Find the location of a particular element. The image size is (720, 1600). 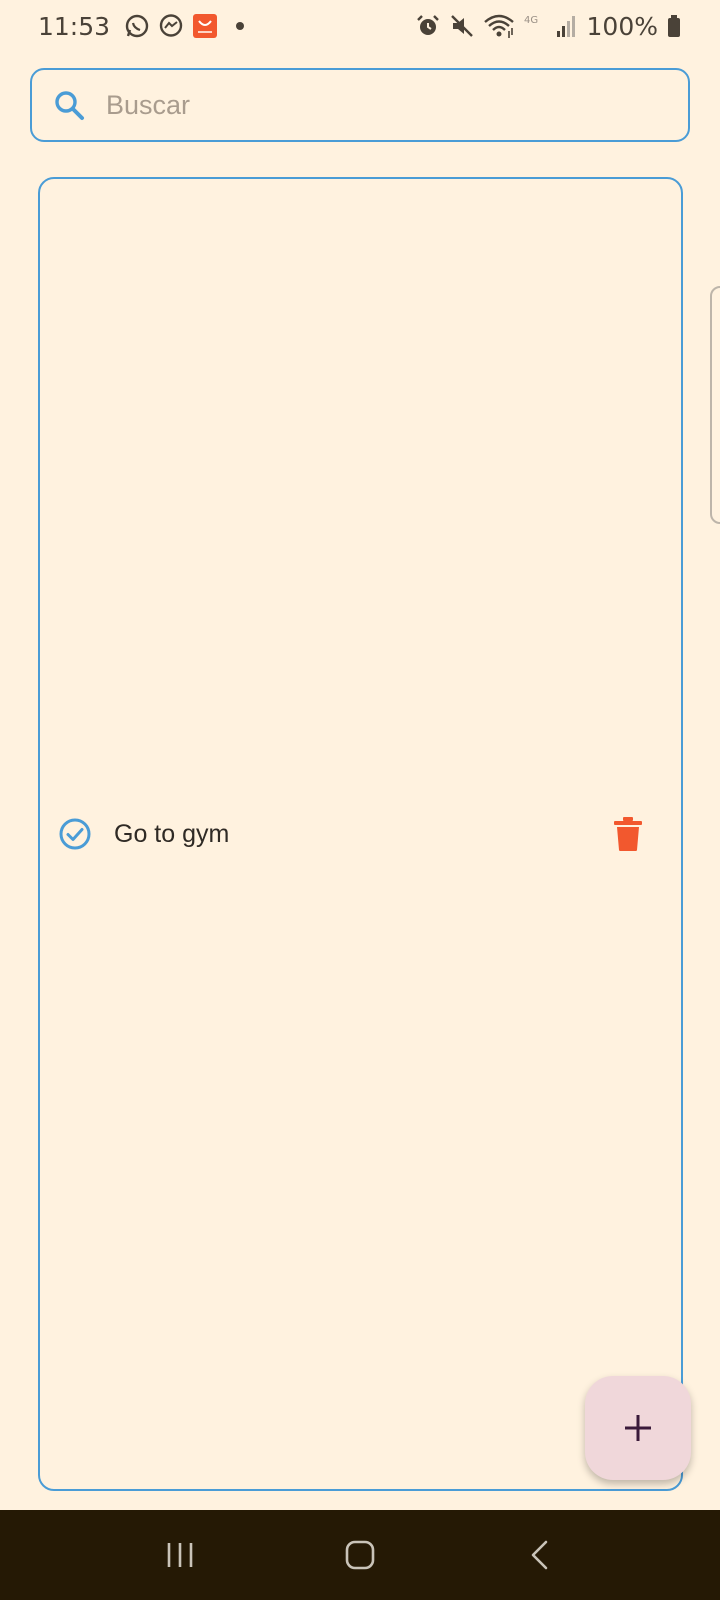

search-icon is located at coordinates (69, 105).